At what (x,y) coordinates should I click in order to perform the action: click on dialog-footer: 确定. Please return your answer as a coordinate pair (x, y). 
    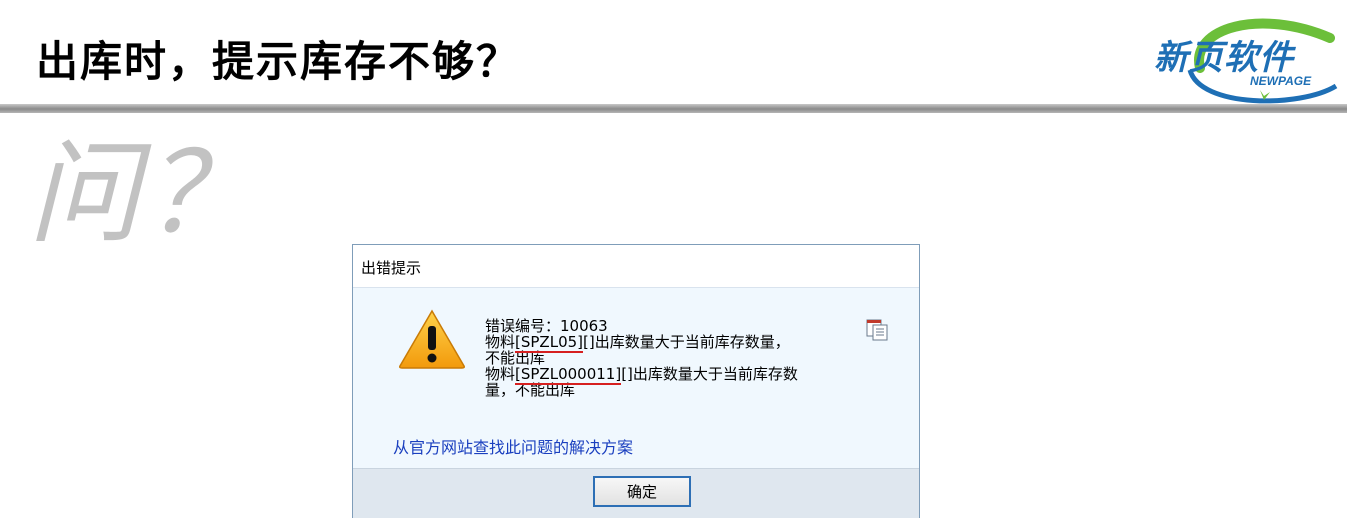
    Looking at the image, I should click on (636, 493).